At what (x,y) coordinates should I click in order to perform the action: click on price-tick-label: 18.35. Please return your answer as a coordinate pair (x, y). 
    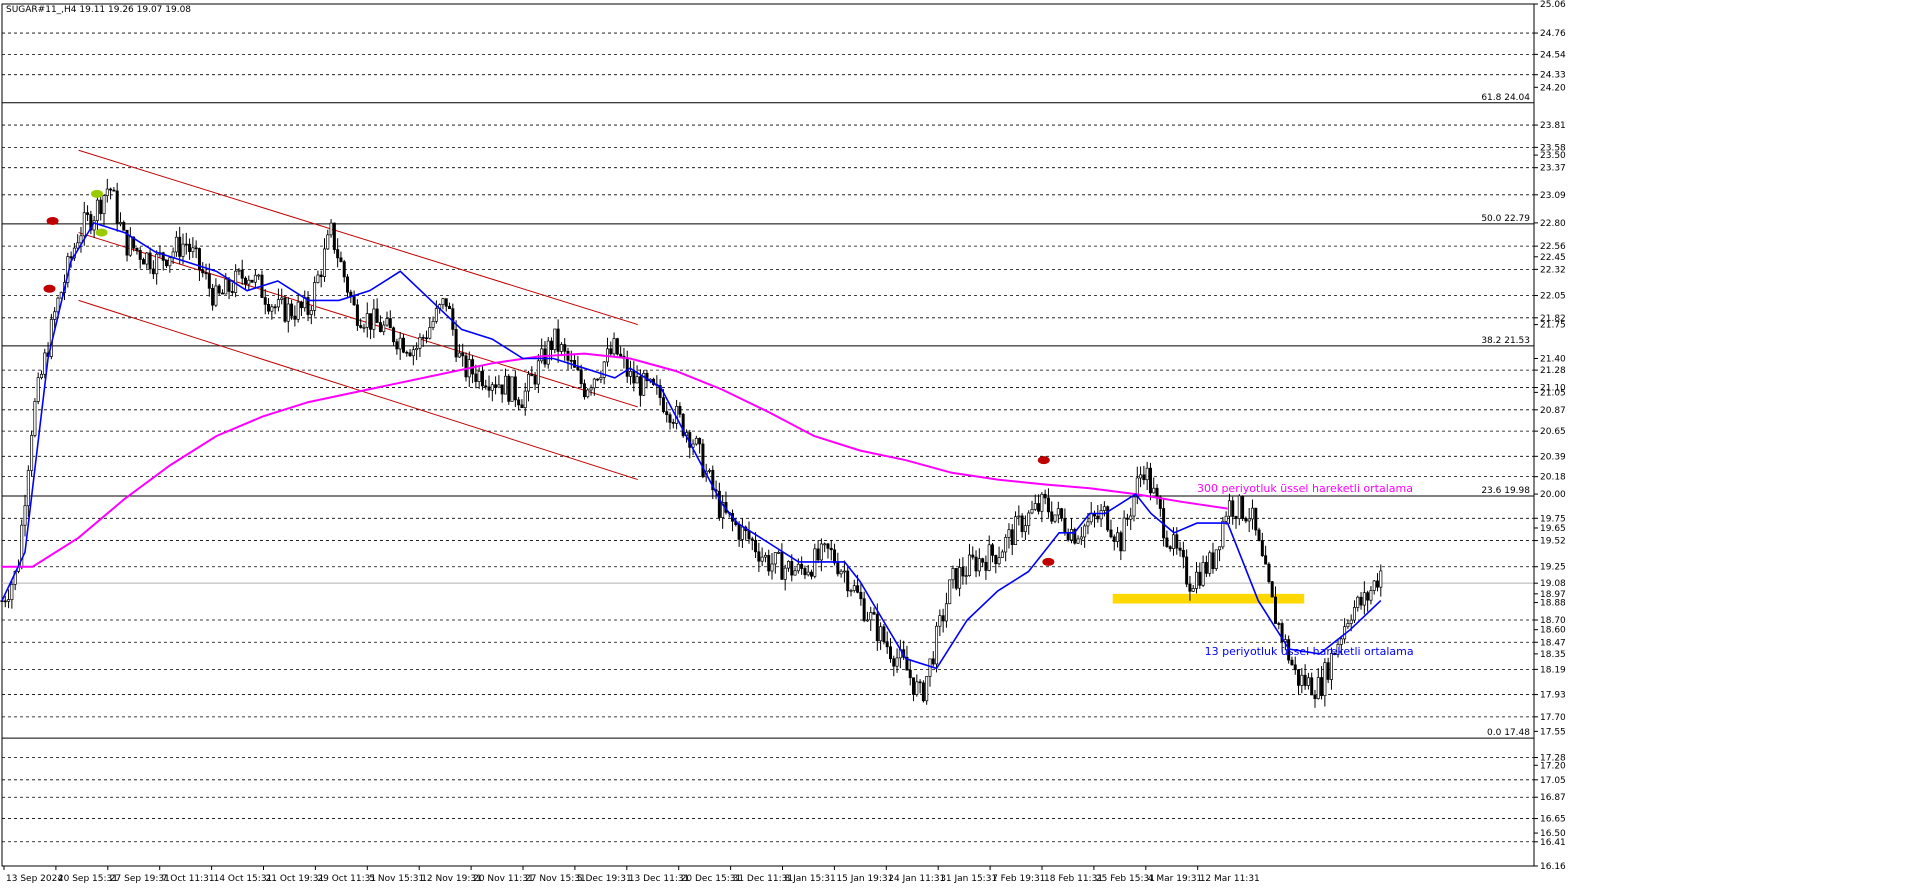
    Looking at the image, I should click on (1553, 655).